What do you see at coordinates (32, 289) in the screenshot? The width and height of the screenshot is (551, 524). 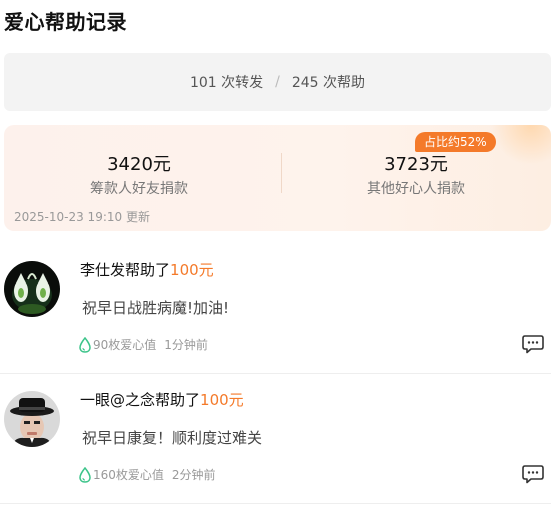 I see `avatar-twin-figures-icon` at bounding box center [32, 289].